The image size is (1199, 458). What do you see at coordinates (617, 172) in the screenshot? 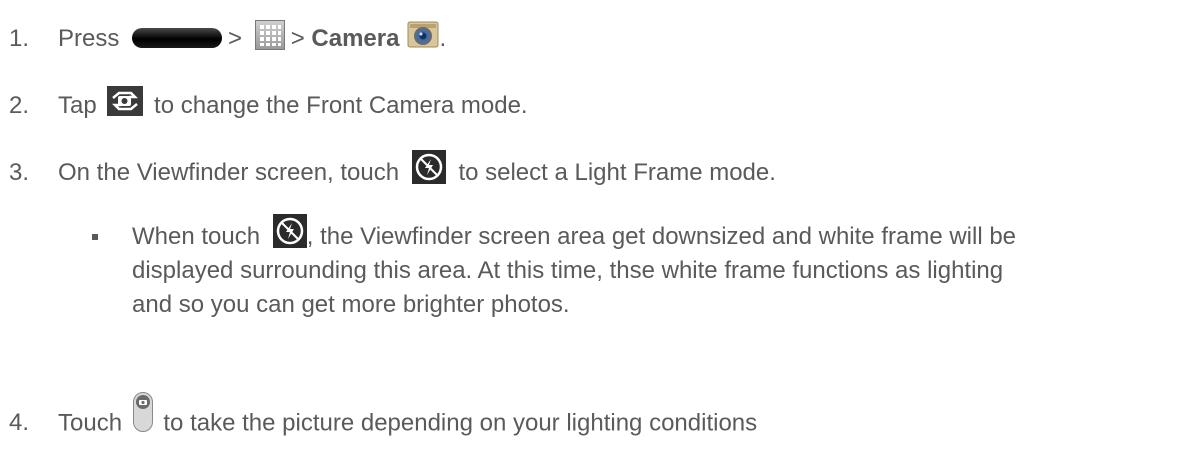
I see `step-text-after: to select a Light Frame mode.` at bounding box center [617, 172].